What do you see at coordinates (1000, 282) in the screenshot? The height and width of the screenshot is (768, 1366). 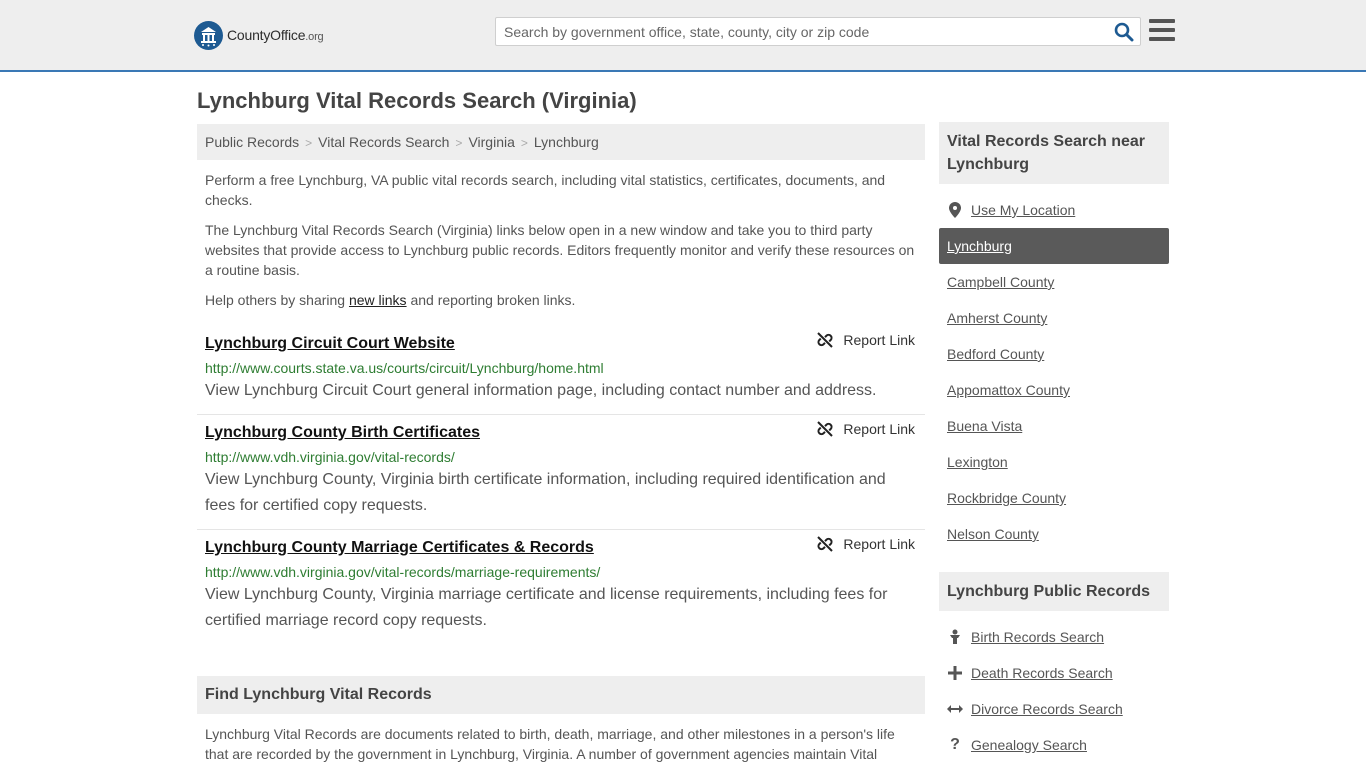 I see `sidebar-link: Campbell County` at bounding box center [1000, 282].